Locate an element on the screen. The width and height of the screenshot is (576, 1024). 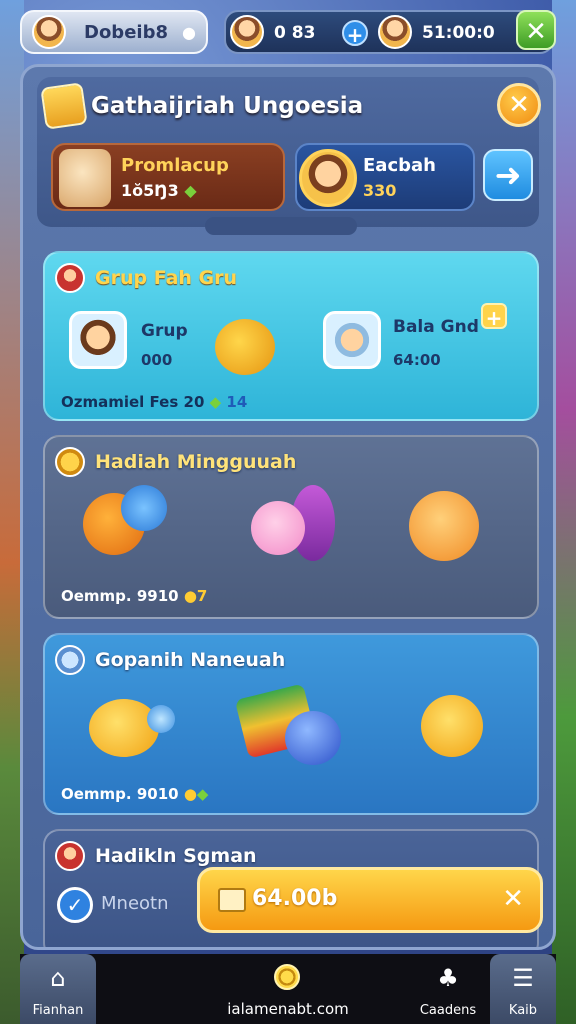
member-2-label: Bala Gnd is located at coordinates (436, 327).